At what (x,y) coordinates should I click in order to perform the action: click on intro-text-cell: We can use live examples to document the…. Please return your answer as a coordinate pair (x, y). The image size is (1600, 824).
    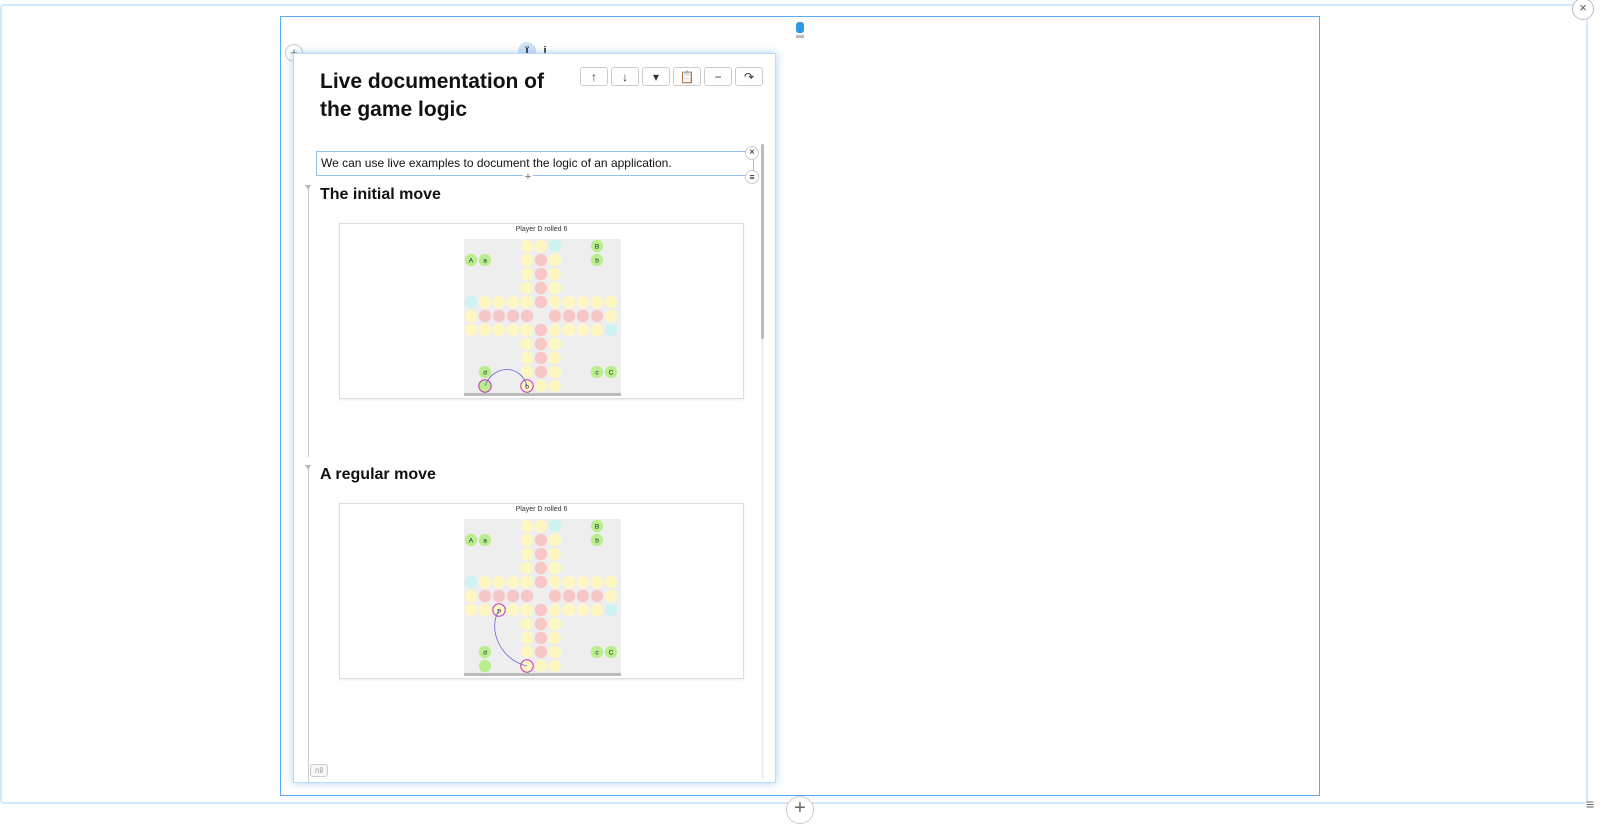
    Looking at the image, I should click on (535, 163).